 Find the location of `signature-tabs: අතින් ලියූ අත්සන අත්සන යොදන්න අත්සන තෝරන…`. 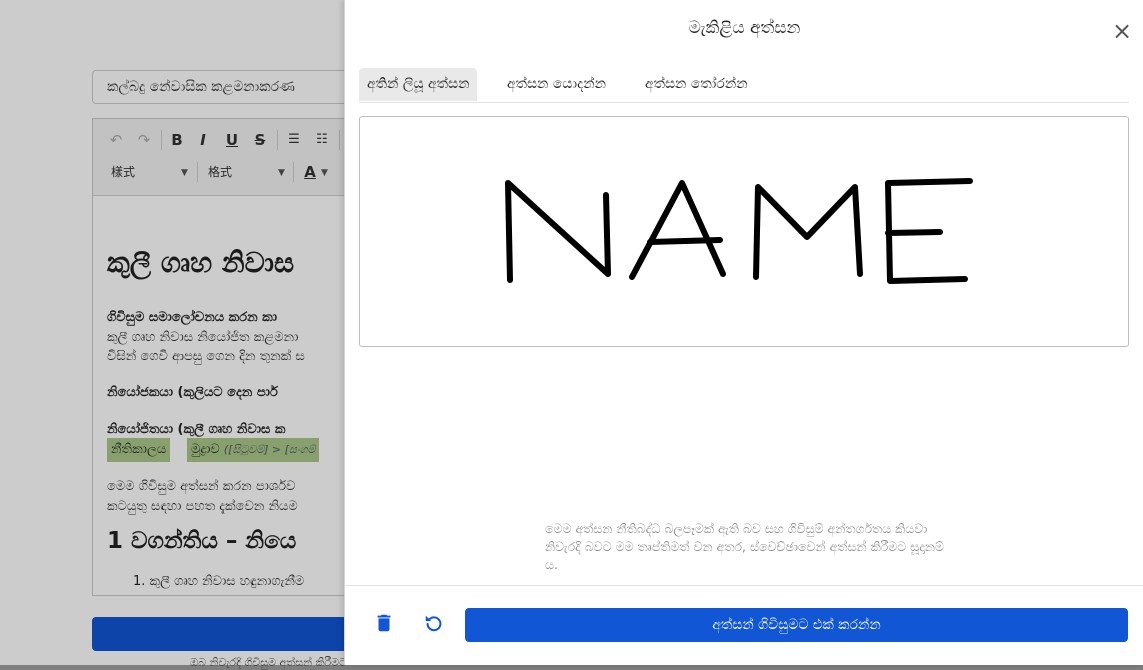

signature-tabs: අතින් ලියූ අත්සන අත්සන යොදන්න අත්සන තෝරන… is located at coordinates (744, 85).